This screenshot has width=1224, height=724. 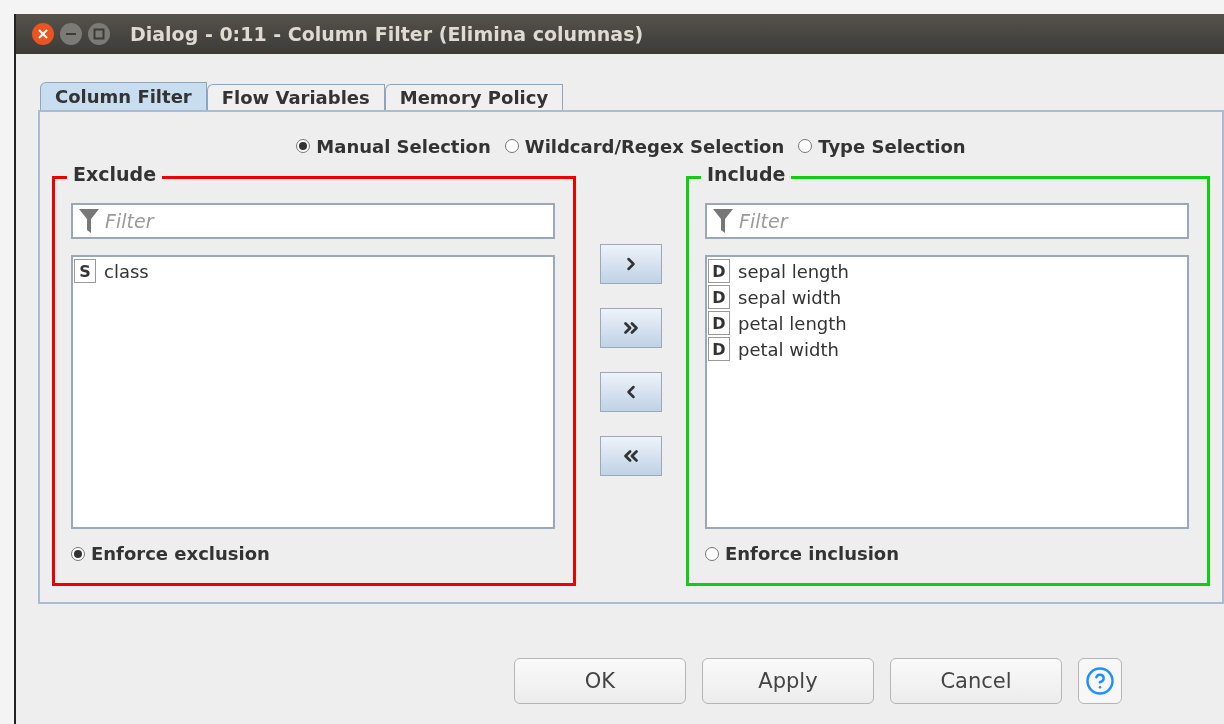 What do you see at coordinates (393, 146) in the screenshot?
I see `selection-mode-radio: Manual Selection` at bounding box center [393, 146].